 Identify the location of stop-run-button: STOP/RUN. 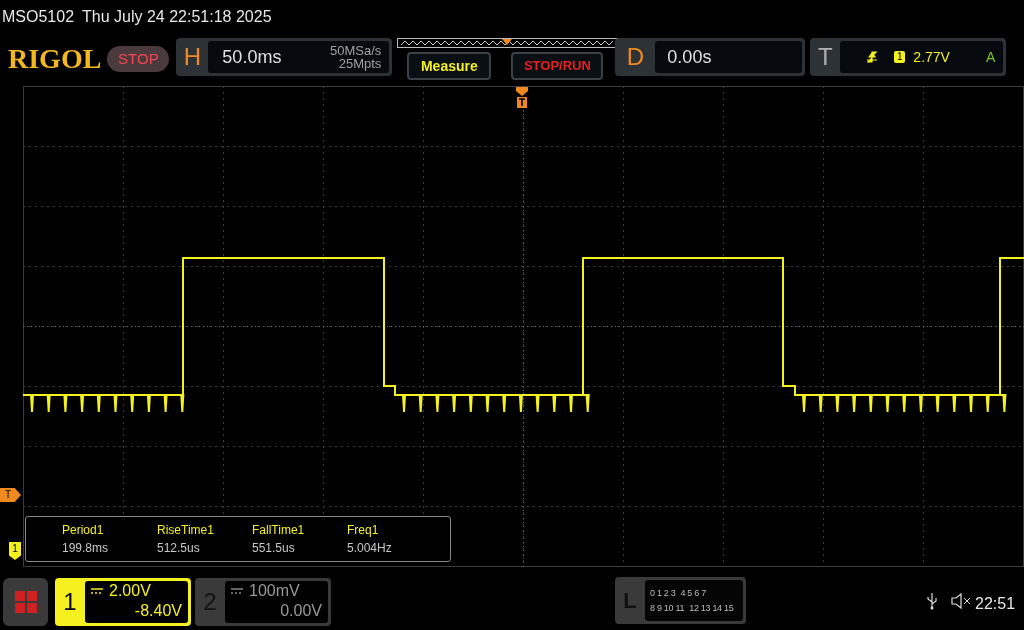
(557, 66).